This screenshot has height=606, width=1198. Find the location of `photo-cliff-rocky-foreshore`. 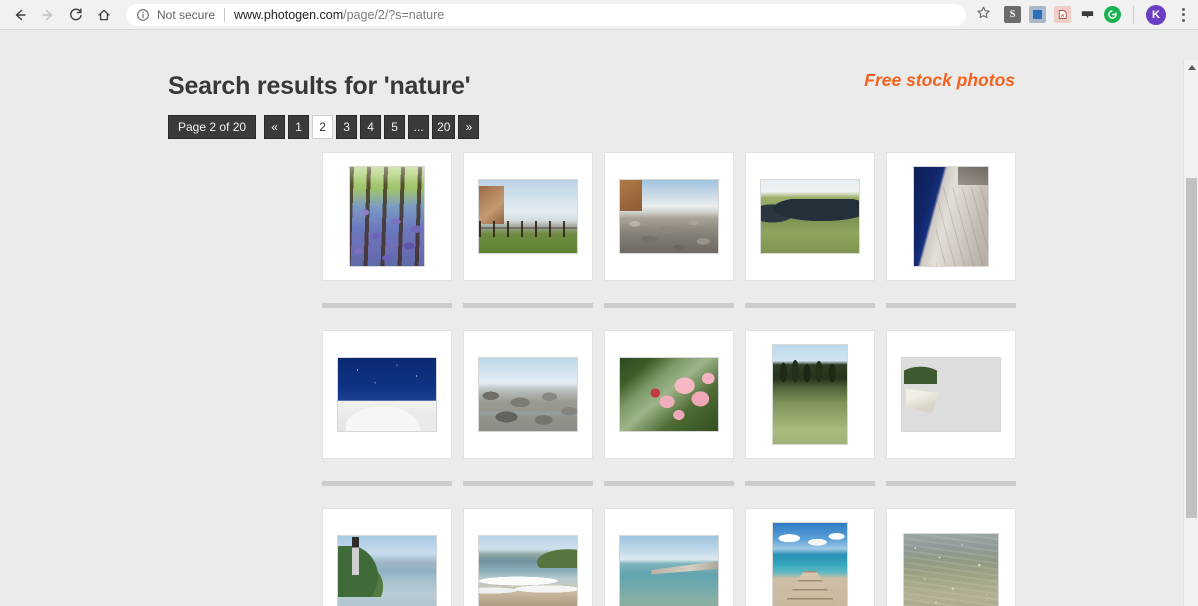

photo-cliff-rocky-foreshore is located at coordinates (669, 216).